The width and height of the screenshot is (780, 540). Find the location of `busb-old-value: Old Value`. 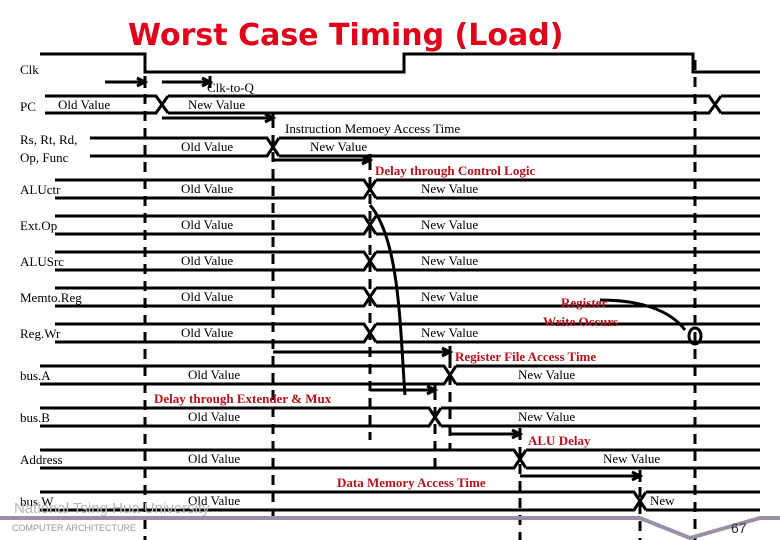

busb-old-value: Old Value is located at coordinates (214, 416).